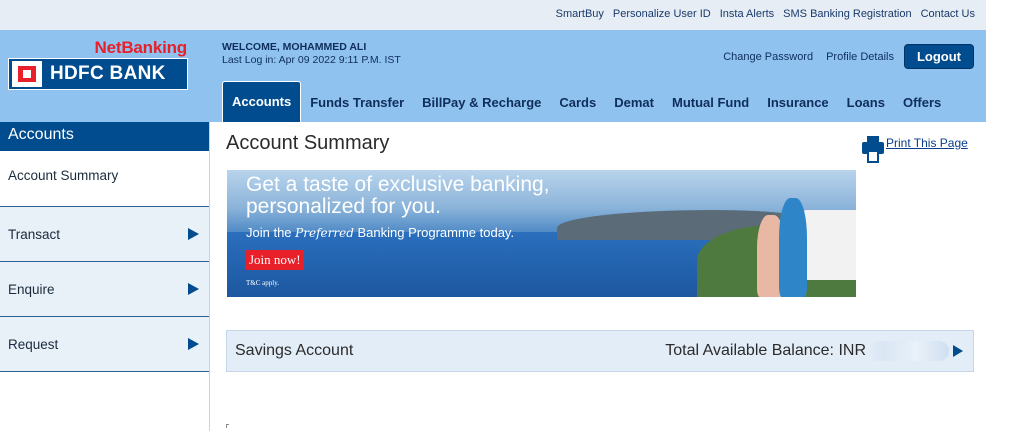 Image resolution: width=1022 pixels, height=431 pixels. I want to click on tab-insurance: Insurance, so click(797, 108).